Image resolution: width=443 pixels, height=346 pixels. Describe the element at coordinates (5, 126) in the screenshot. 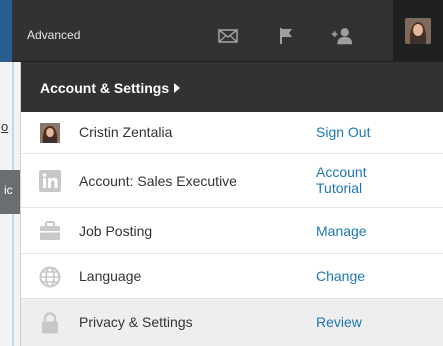

I see `background-text-fragment: o` at that location.